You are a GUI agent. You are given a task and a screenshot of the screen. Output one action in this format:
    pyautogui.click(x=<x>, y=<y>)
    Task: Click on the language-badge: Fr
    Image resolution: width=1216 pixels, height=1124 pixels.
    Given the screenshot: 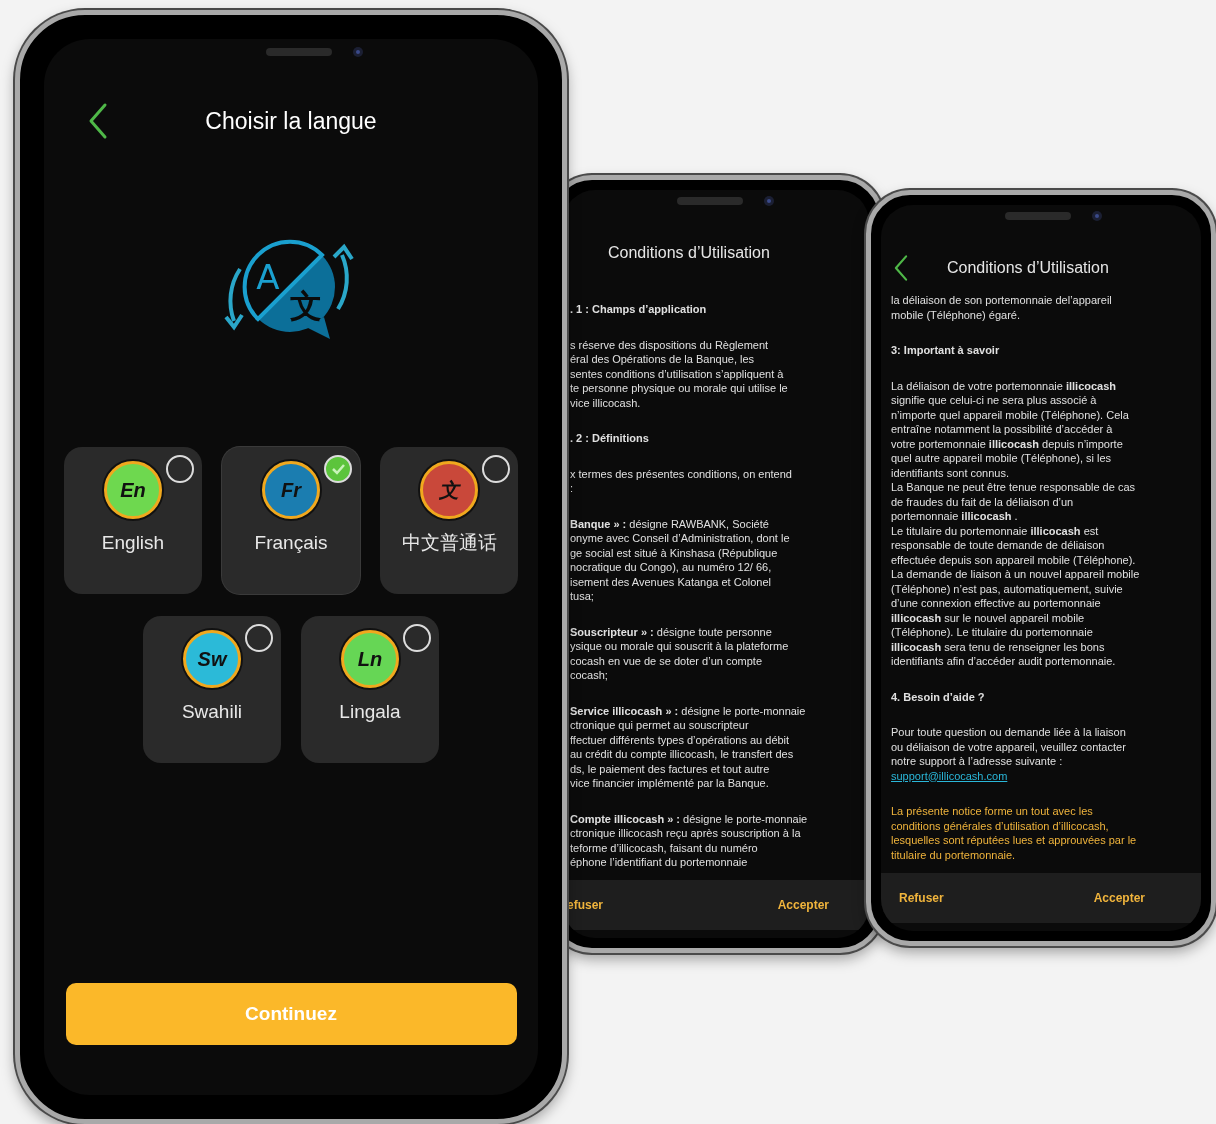 What is the action you would take?
    pyautogui.click(x=291, y=490)
    